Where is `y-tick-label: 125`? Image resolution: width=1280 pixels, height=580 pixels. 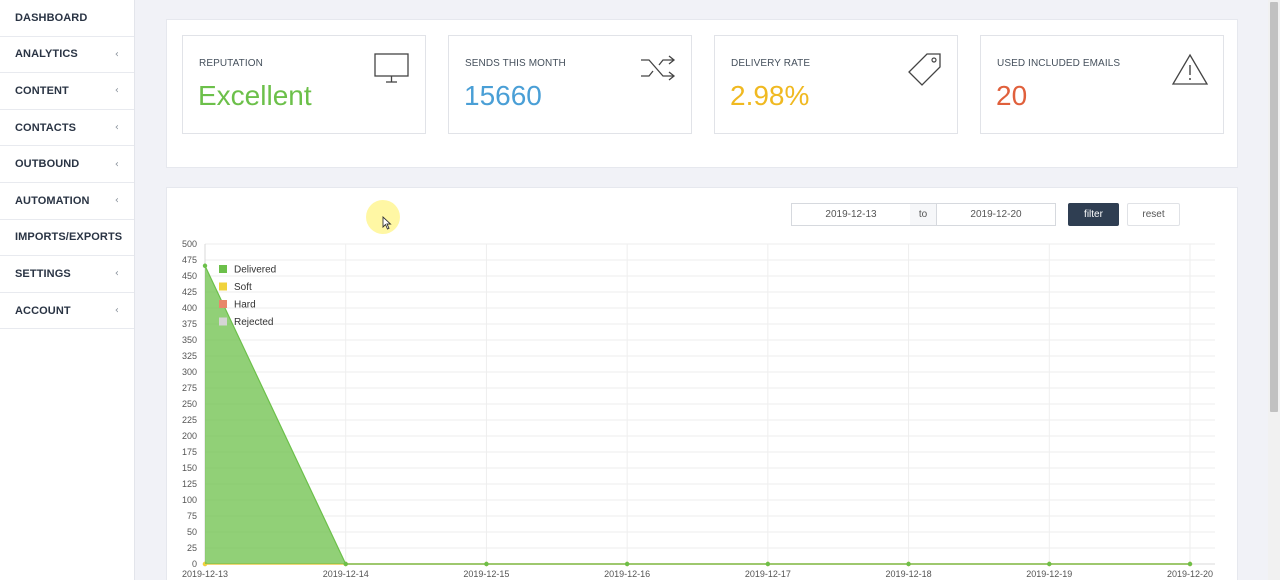
y-tick-label: 125 is located at coordinates (189, 484).